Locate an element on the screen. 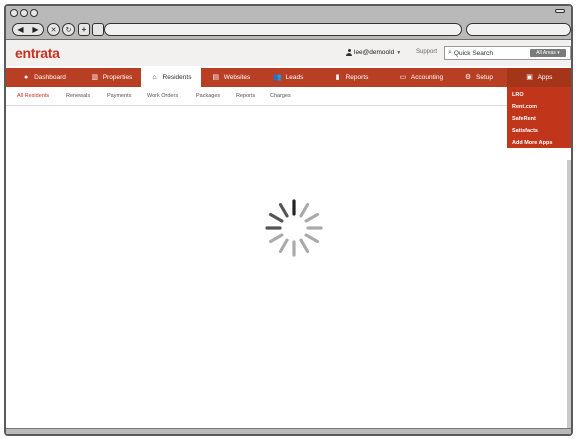 The width and height of the screenshot is (577, 439). window-toggle-icon is located at coordinates (560, 11).